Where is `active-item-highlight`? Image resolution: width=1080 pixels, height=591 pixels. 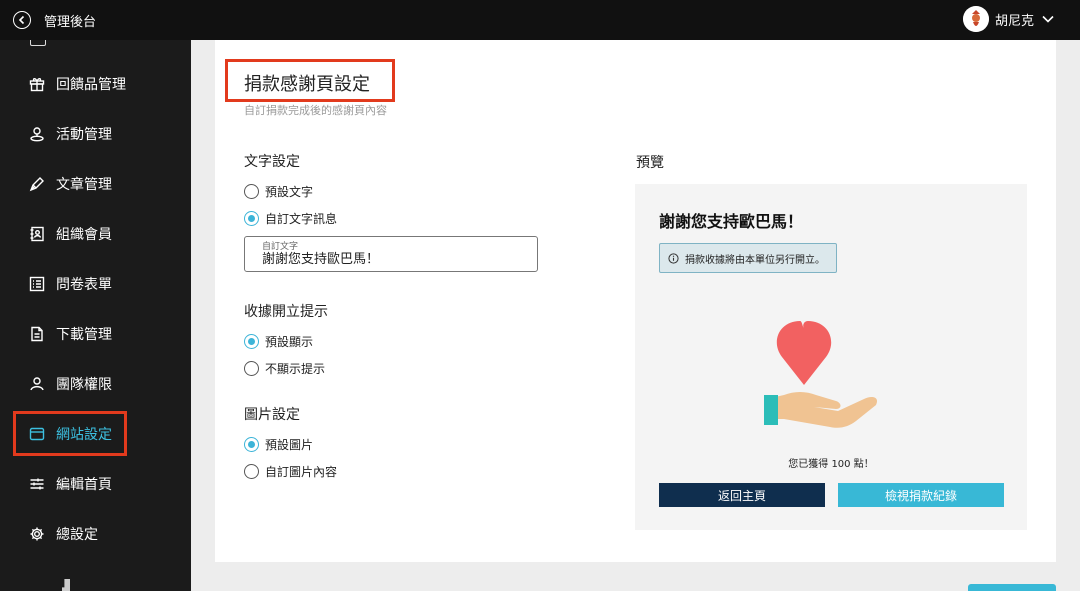
active-item-highlight is located at coordinates (70, 433).